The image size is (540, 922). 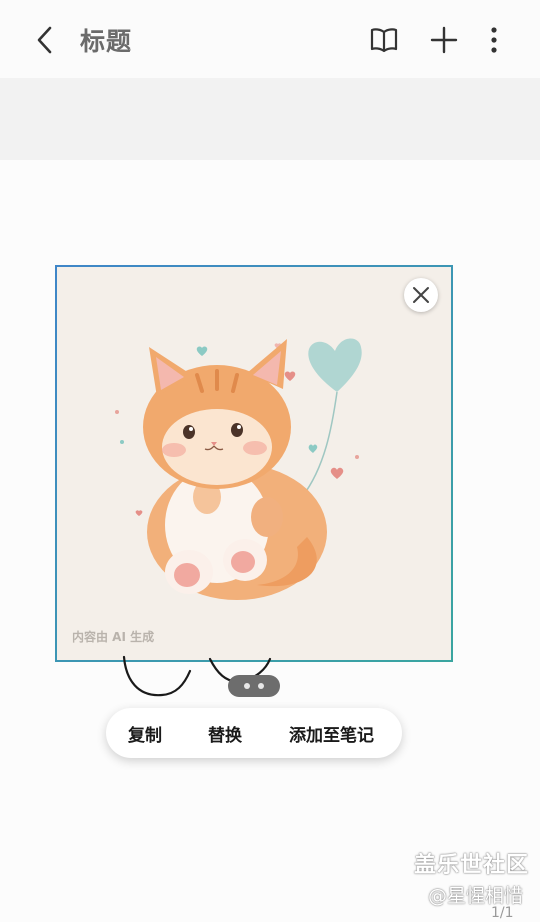 What do you see at coordinates (270, 39) in the screenshot?
I see `top-app-bar: 标题` at bounding box center [270, 39].